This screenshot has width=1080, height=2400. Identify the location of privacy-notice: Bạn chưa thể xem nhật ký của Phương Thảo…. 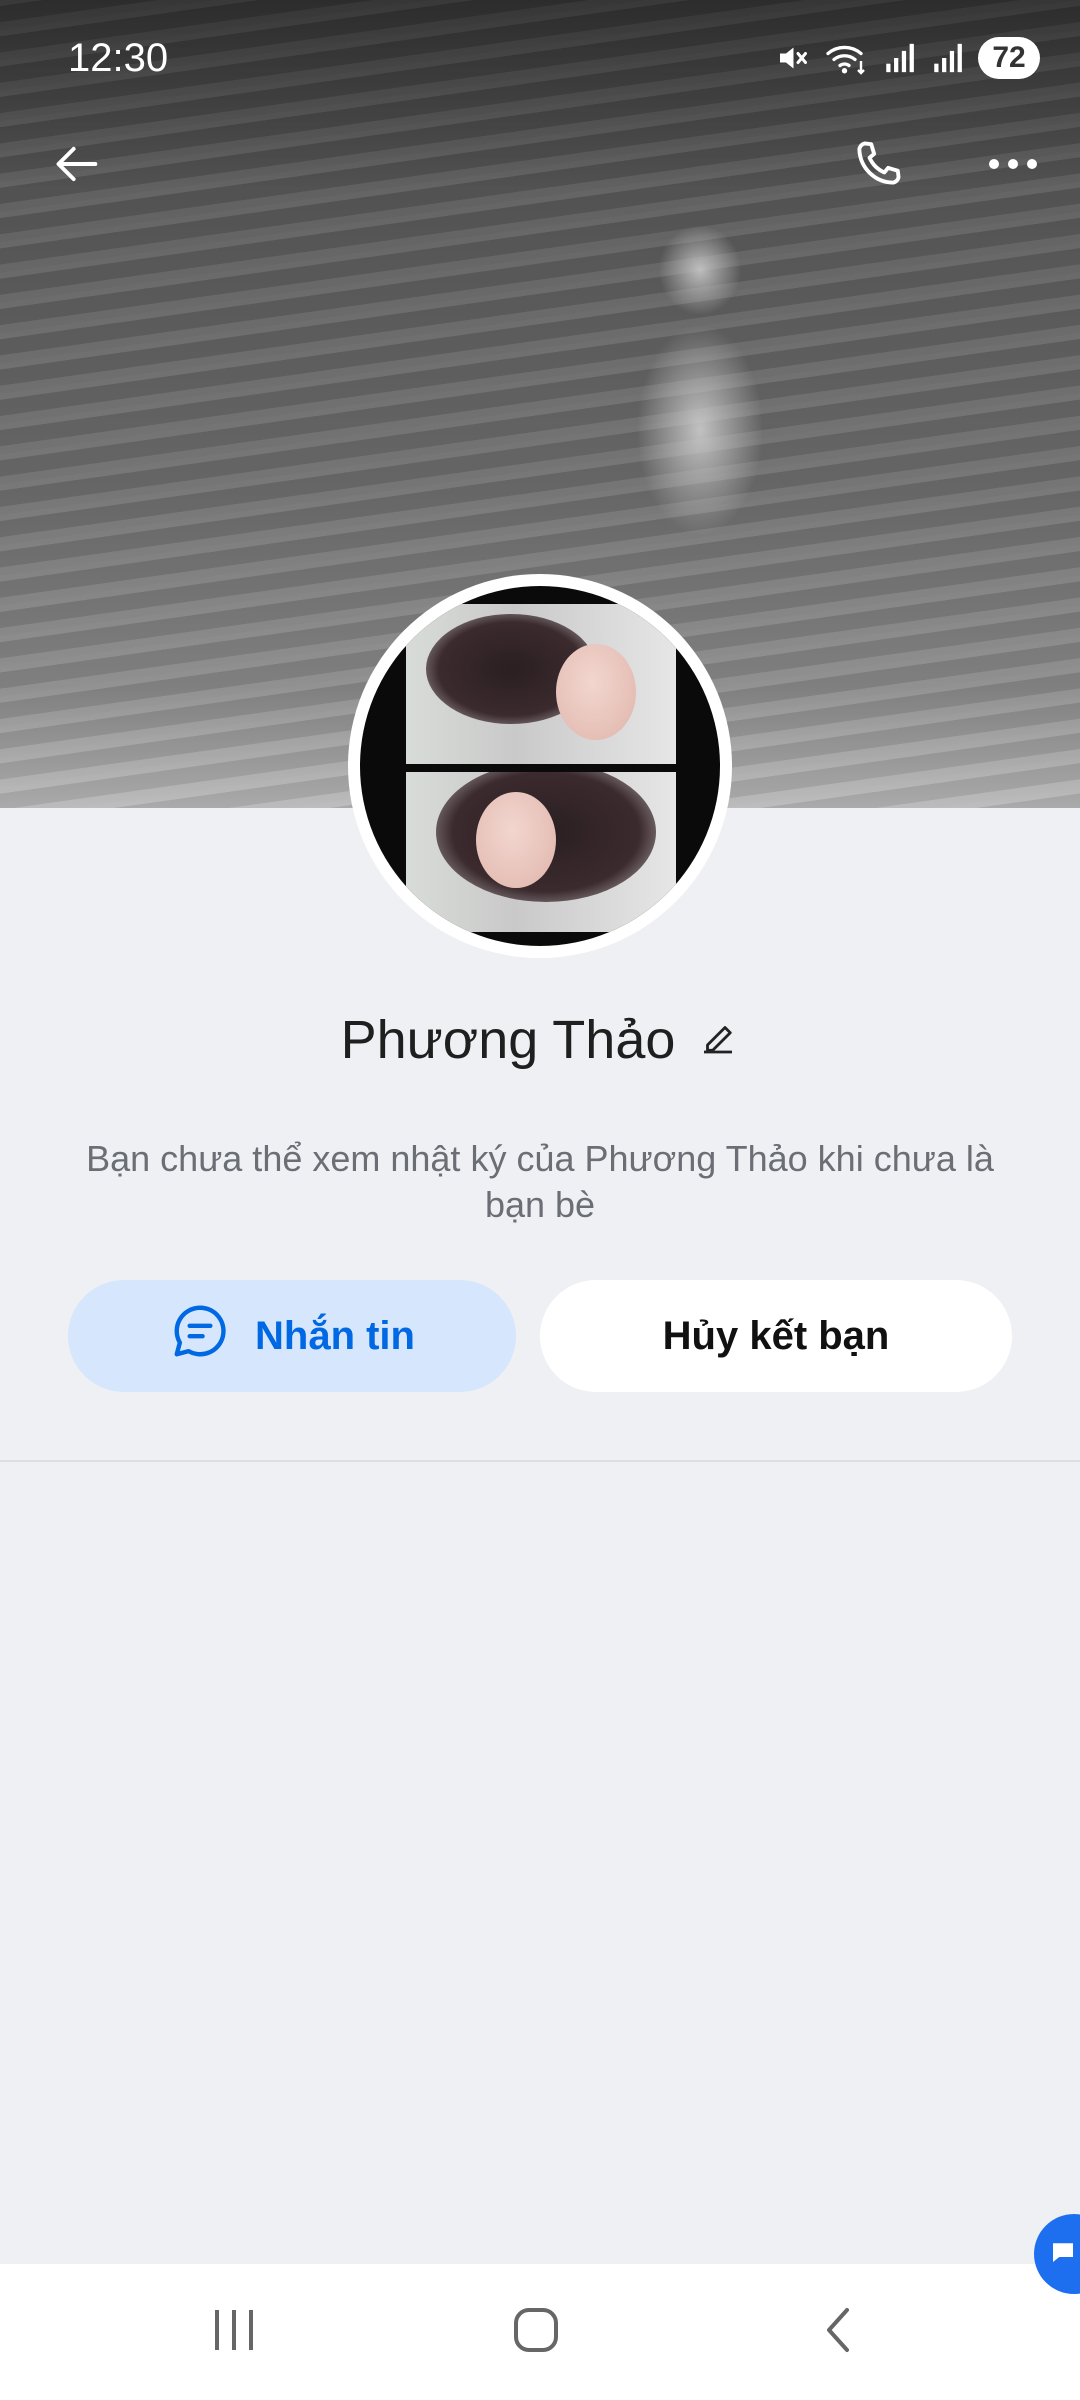
(540, 1181).